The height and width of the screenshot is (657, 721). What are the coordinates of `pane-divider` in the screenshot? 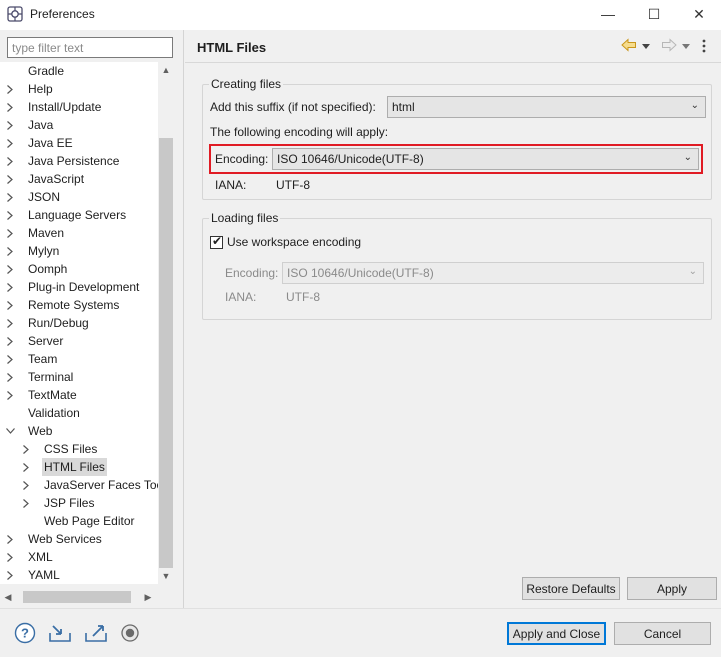 It's located at (183, 319).